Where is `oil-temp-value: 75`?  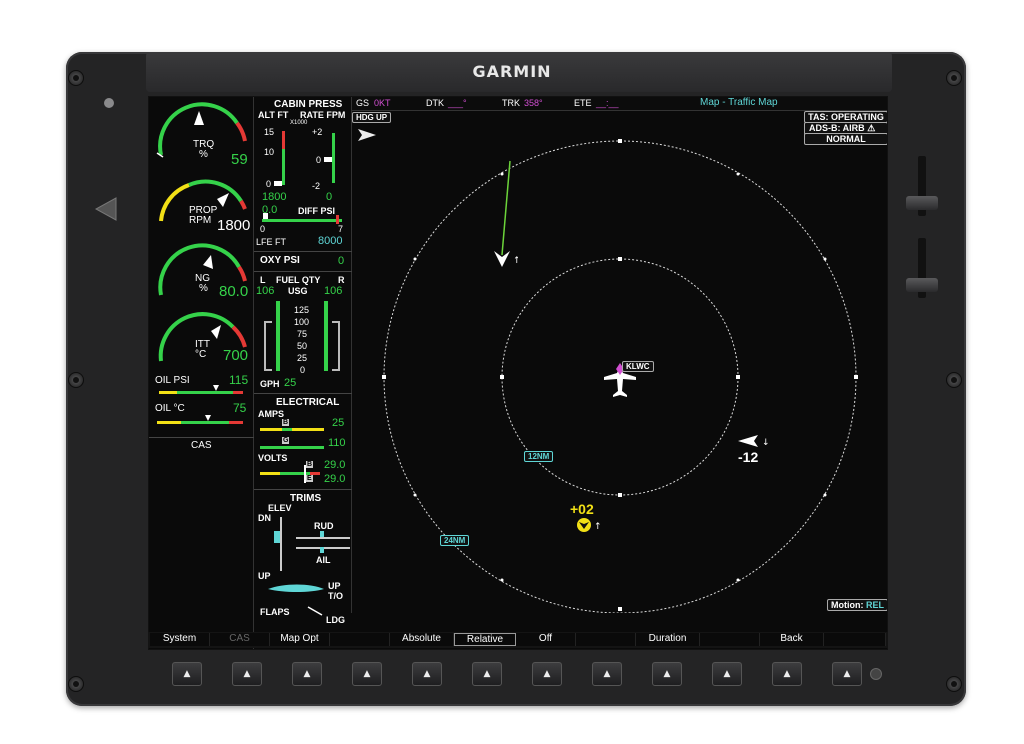
oil-temp-value: 75 is located at coordinates (240, 408).